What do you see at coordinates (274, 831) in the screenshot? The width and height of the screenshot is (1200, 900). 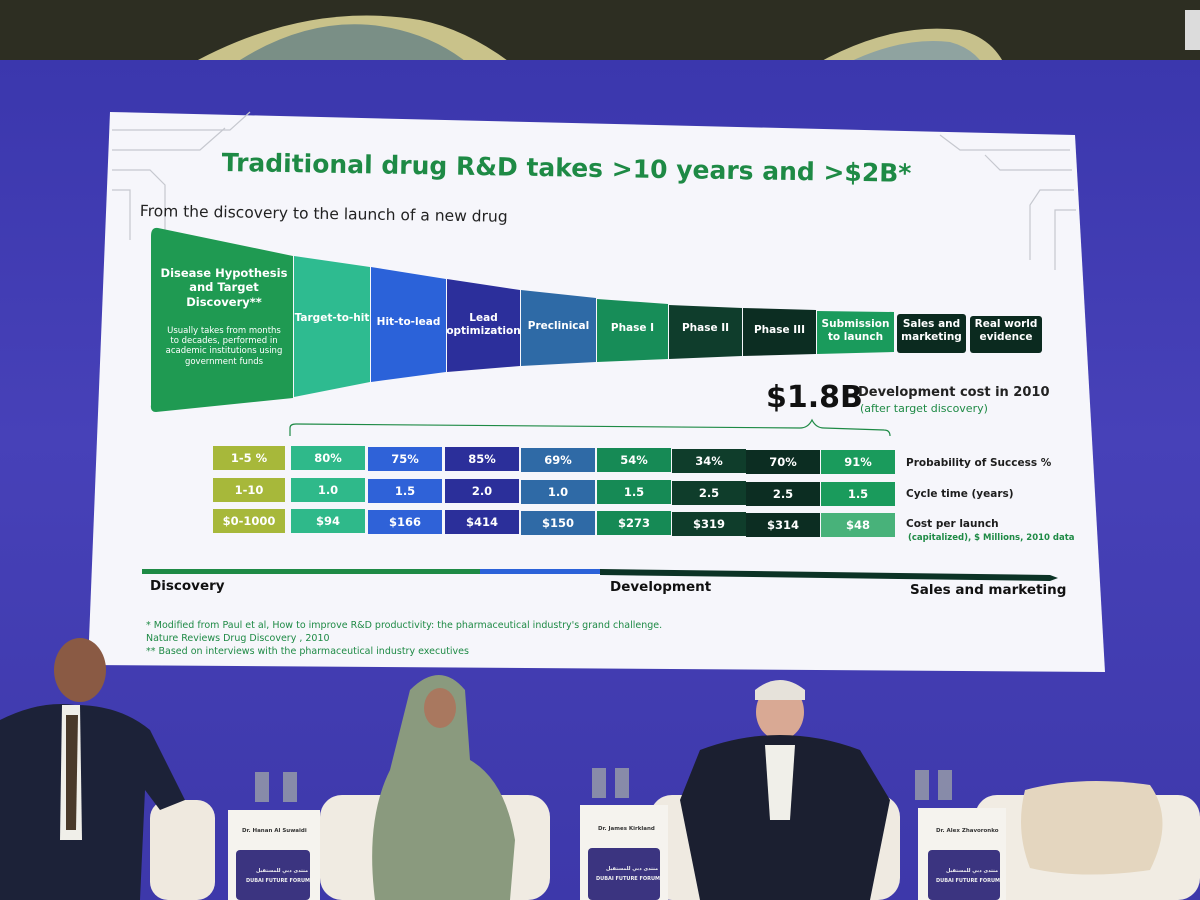 I see `nameplate-1: Dr. Hanan Al Suwaidi` at bounding box center [274, 831].